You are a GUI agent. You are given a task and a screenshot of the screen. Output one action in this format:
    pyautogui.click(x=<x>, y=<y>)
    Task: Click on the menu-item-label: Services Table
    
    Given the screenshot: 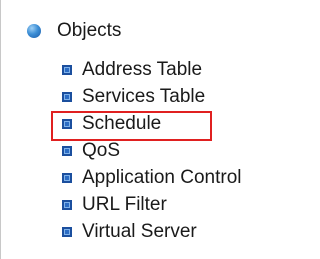 What is the action you would take?
    pyautogui.click(x=144, y=96)
    